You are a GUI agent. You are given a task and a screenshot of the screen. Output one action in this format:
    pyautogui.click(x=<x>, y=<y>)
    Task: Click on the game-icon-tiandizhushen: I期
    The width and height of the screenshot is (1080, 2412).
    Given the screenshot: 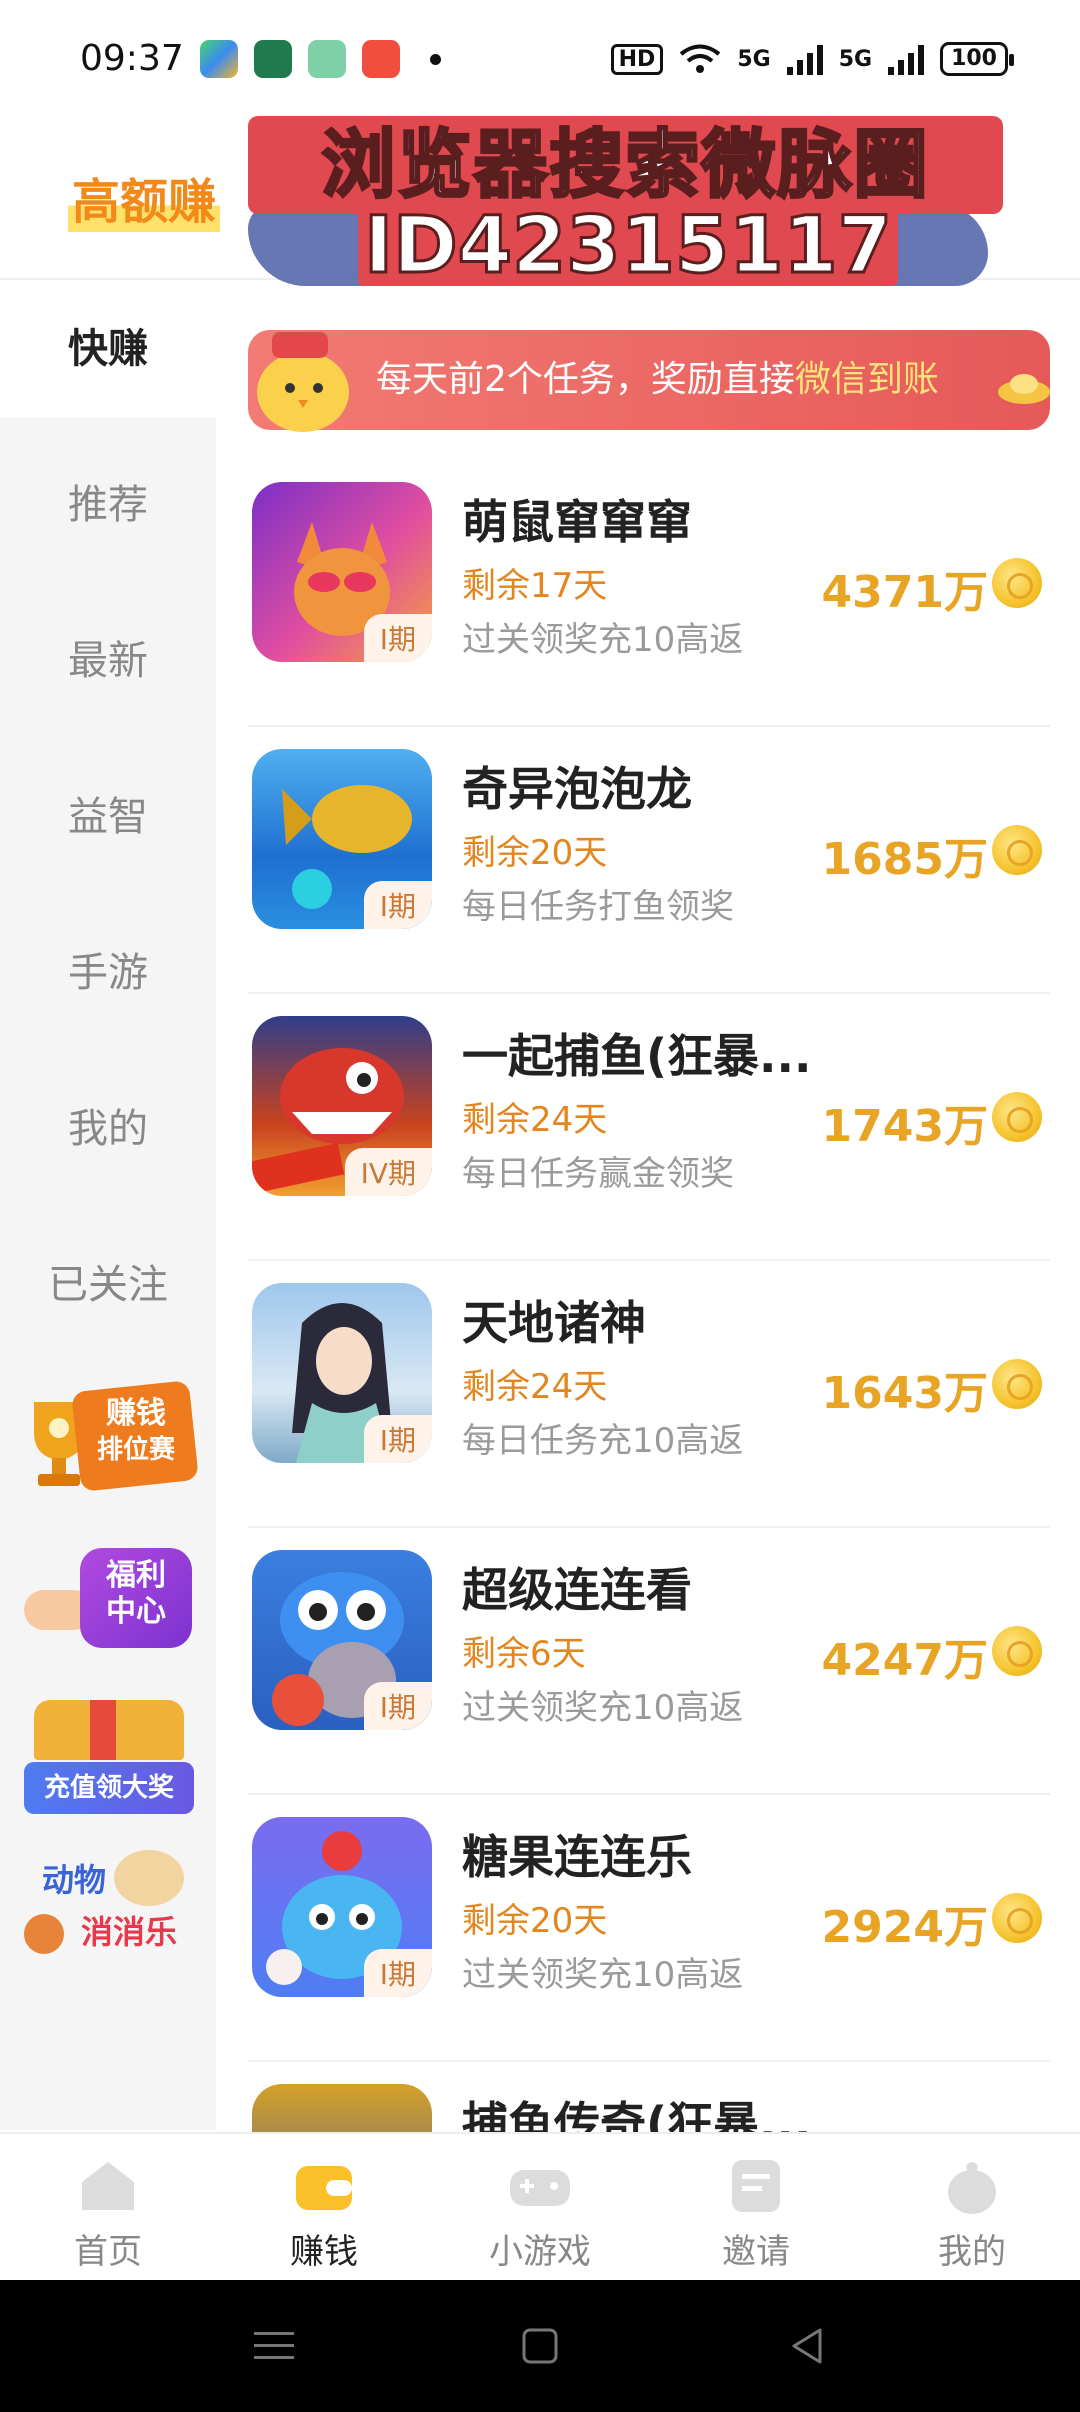 What is the action you would take?
    pyautogui.click(x=342, y=1373)
    